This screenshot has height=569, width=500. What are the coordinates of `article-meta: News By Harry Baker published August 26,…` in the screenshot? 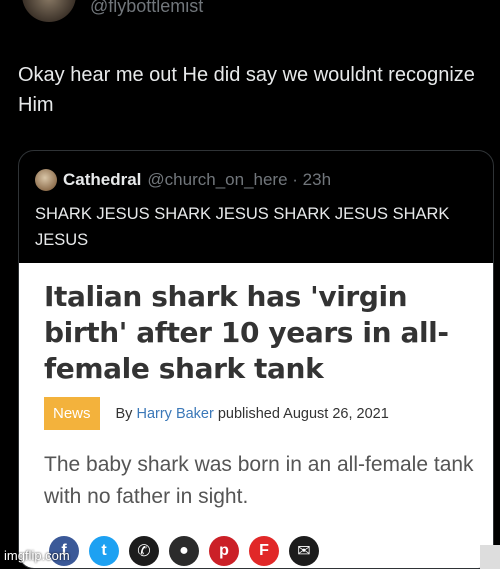 It's located at (216, 413).